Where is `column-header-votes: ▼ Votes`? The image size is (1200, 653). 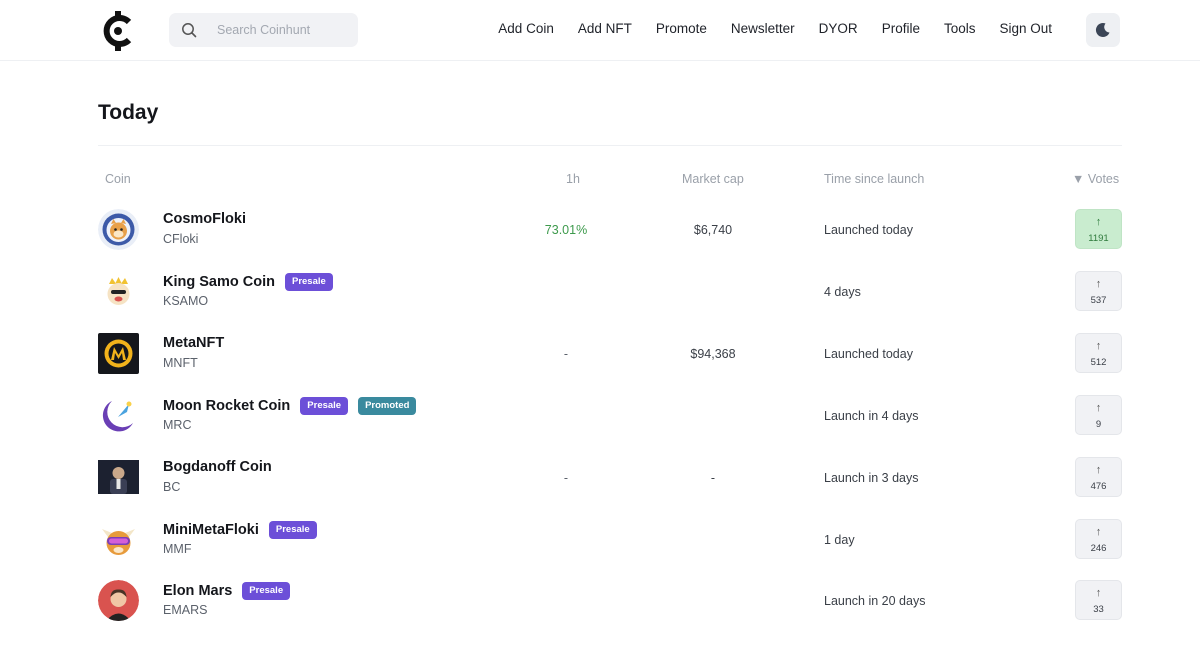
column-header-votes: ▼ Votes is located at coordinates (1095, 179).